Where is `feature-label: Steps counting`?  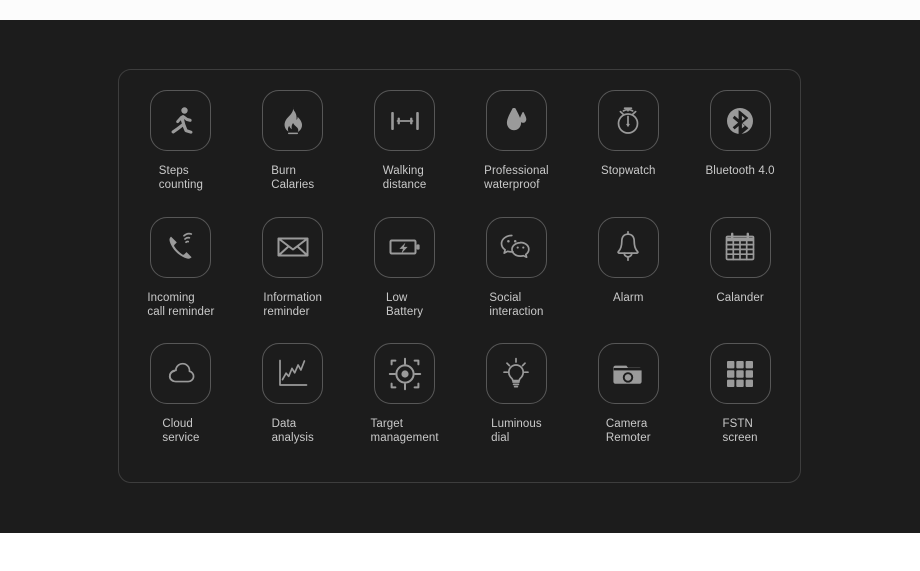 feature-label: Steps counting is located at coordinates (181, 178).